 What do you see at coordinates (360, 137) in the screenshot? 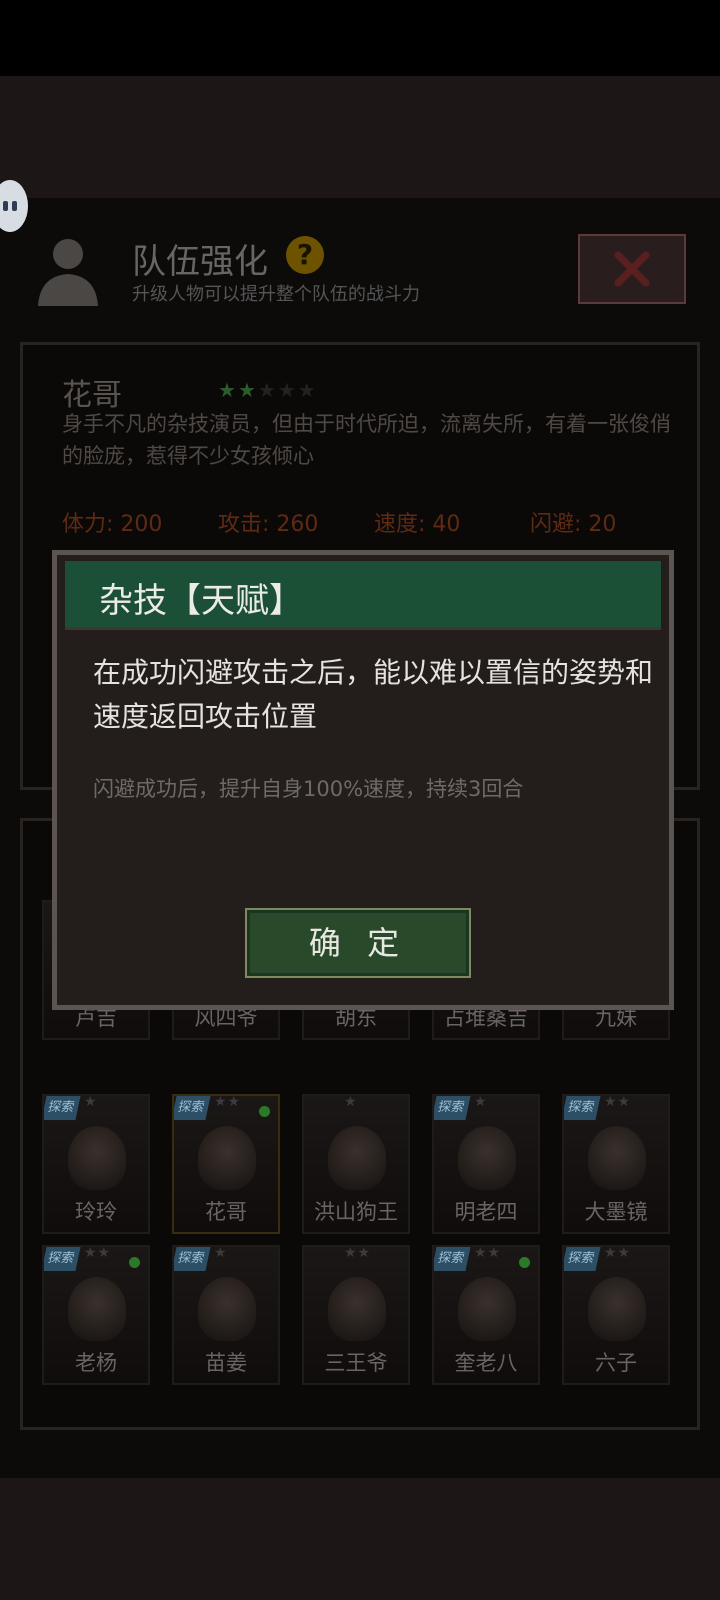
I see `top-band` at bounding box center [360, 137].